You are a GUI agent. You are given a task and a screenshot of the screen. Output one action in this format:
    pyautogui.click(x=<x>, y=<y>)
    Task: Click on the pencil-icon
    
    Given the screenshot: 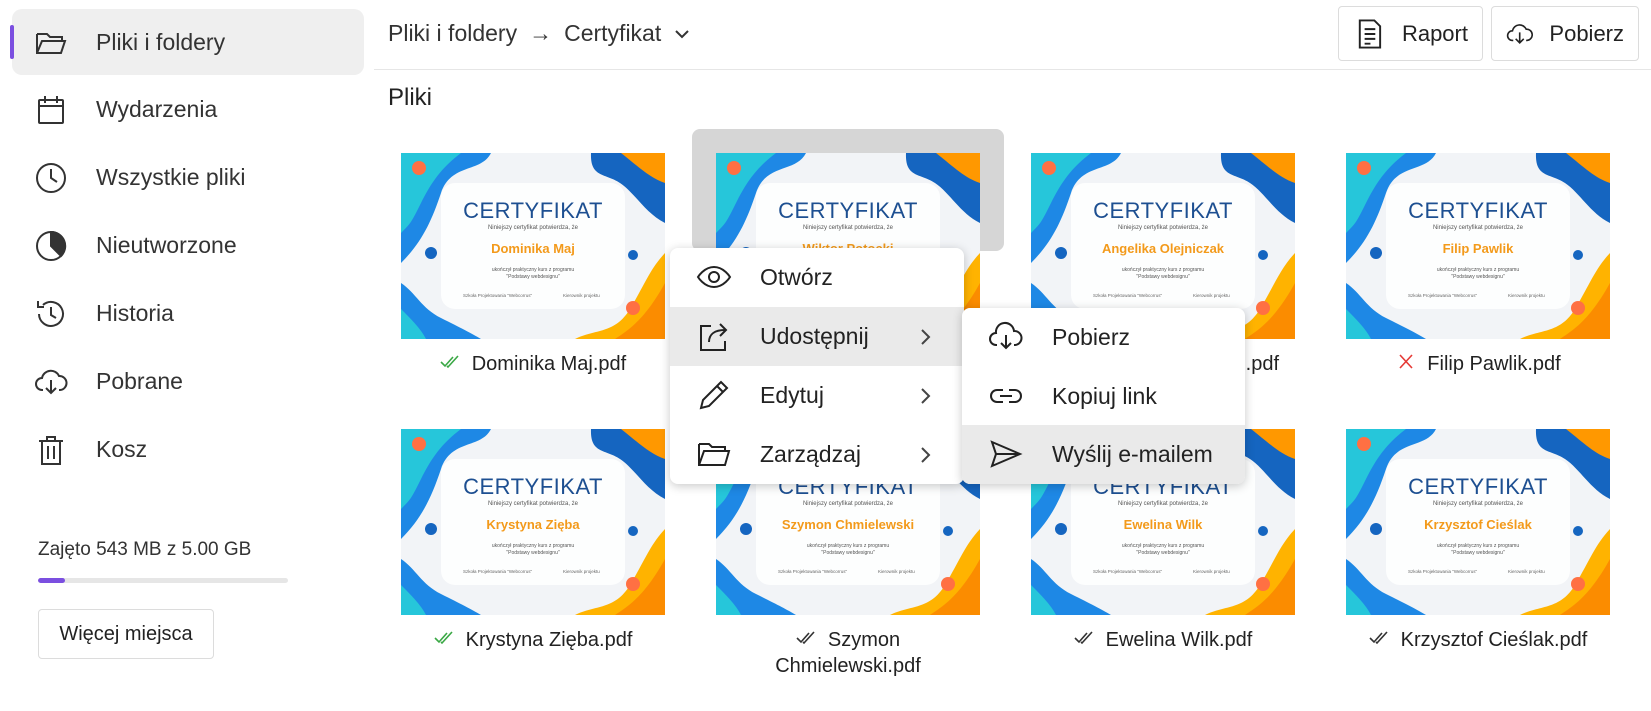 What is the action you would take?
    pyautogui.click(x=714, y=395)
    